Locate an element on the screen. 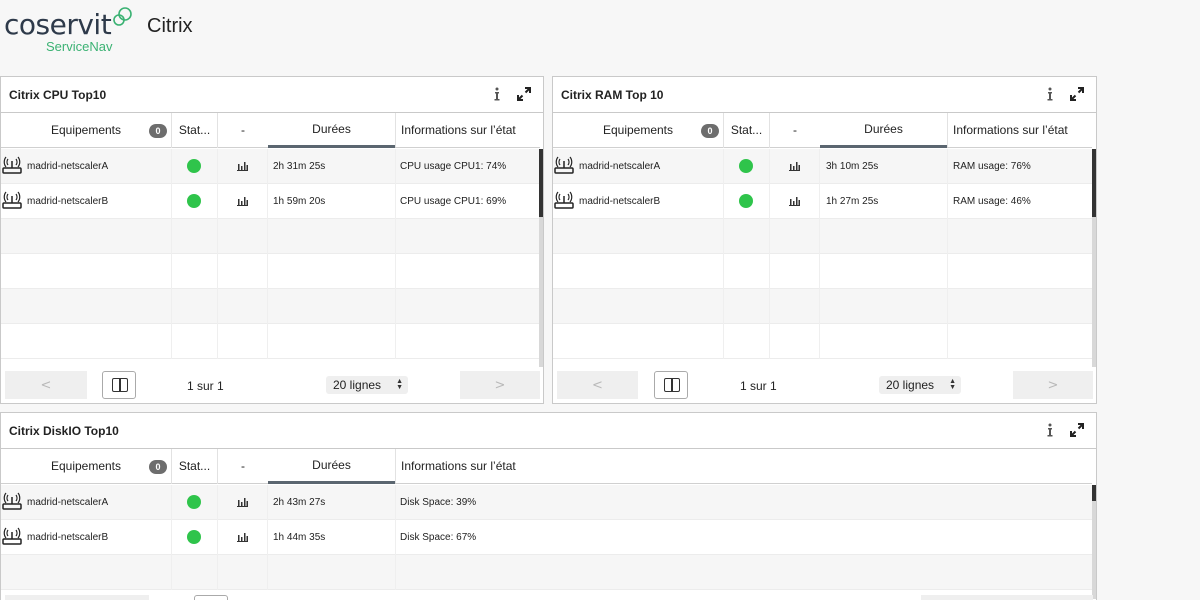 Image resolution: width=1200 pixels, height=600 pixels. pagination-bar: < 1 sur 1 20 lignes ▲ ▼ > is located at coordinates (272, 385).